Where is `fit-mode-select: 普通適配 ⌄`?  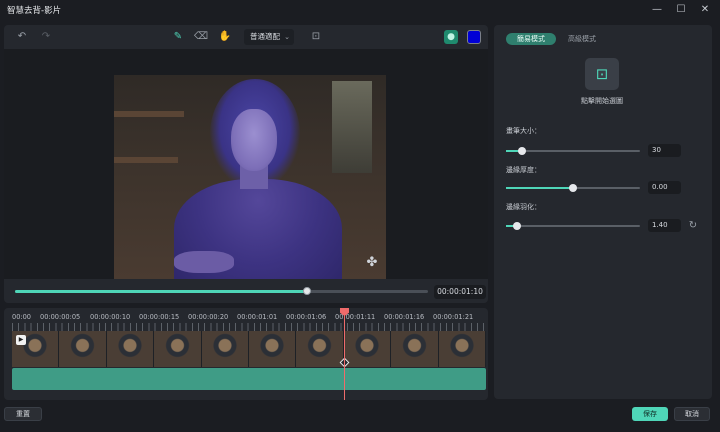 fit-mode-select: 普通適配 ⌄ is located at coordinates (269, 37).